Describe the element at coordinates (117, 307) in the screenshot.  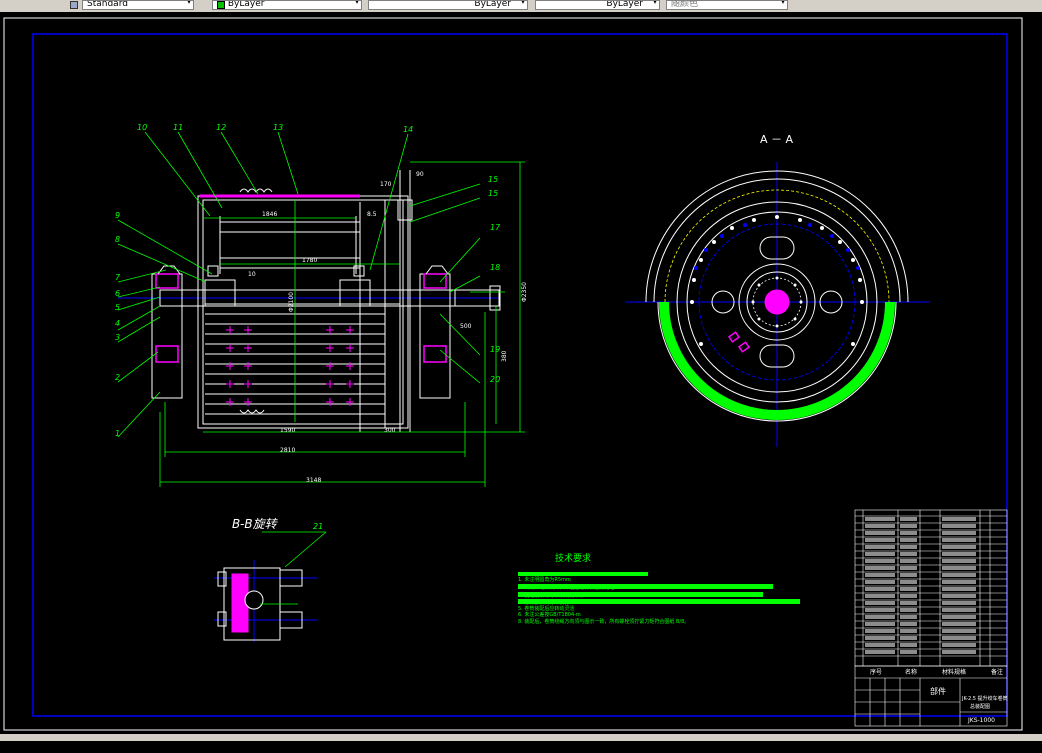
I see `svg-text: 5` at that location.